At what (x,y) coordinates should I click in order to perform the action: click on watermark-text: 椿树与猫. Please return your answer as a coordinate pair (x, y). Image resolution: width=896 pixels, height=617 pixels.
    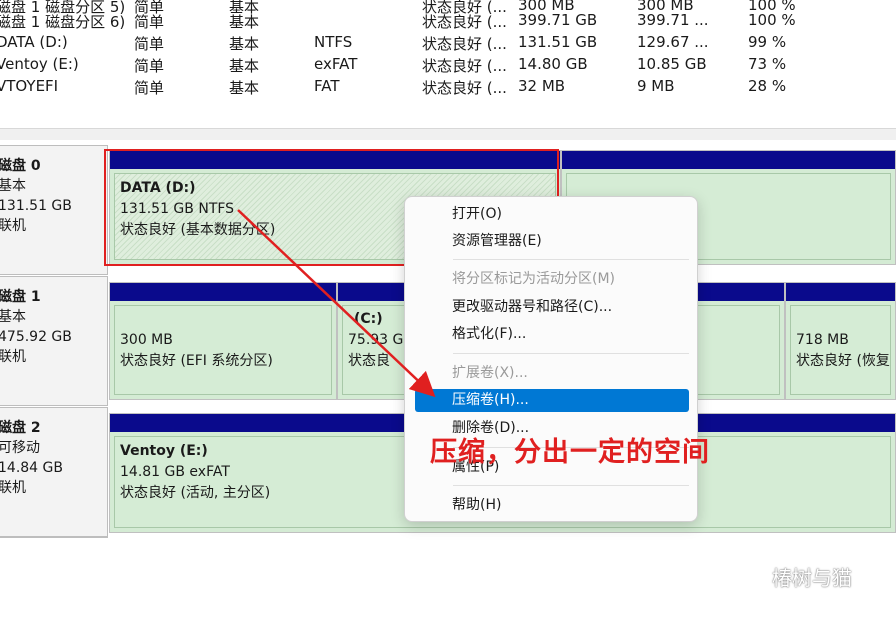
    Looking at the image, I should click on (812, 578).